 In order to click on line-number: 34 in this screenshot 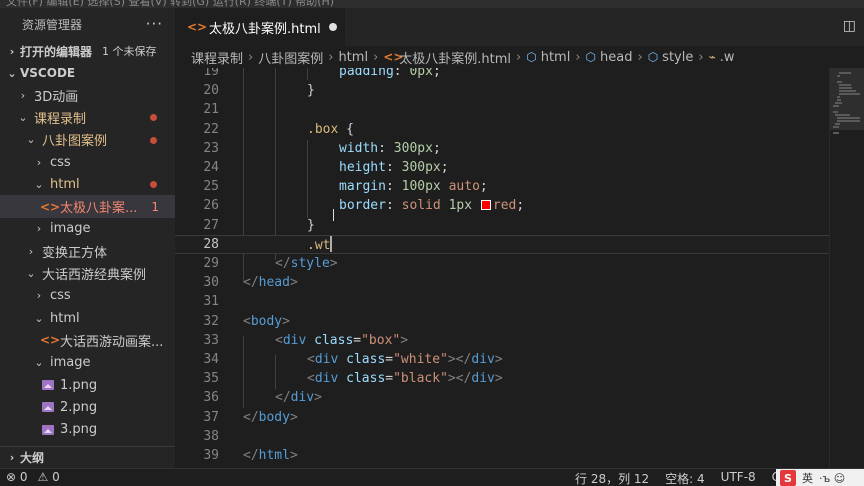, I will do `click(211, 359)`.